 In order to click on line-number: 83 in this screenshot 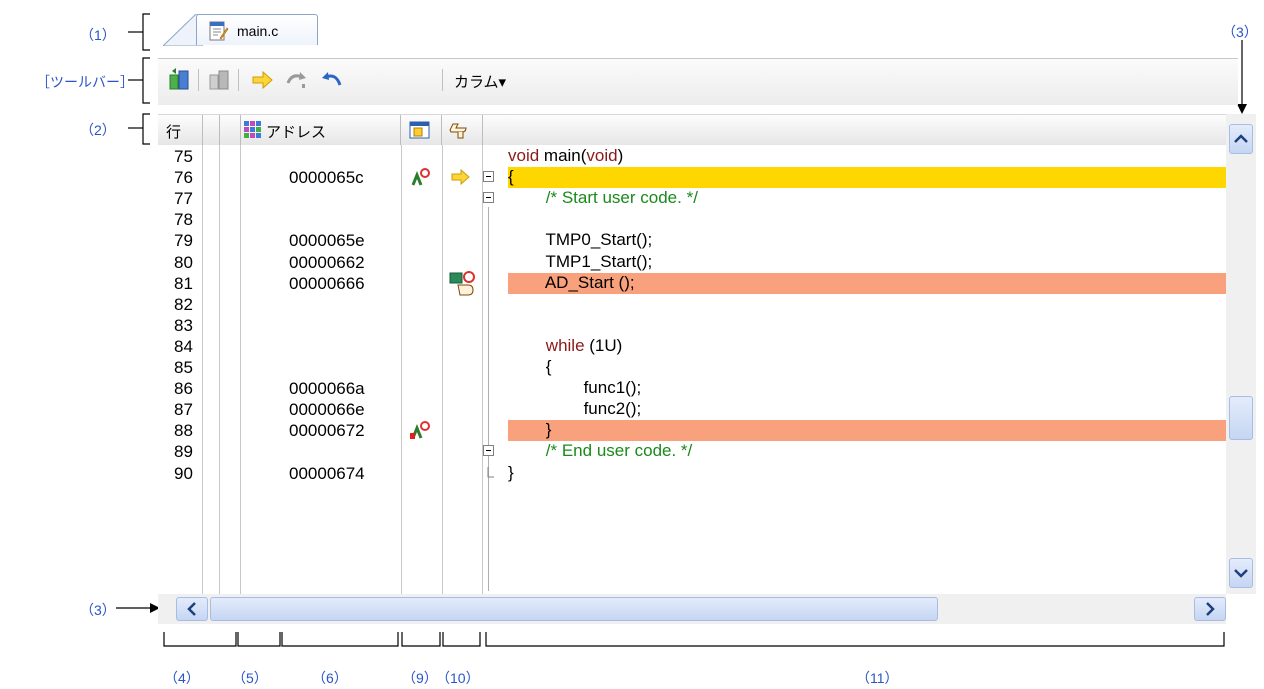, I will do `click(183, 325)`.